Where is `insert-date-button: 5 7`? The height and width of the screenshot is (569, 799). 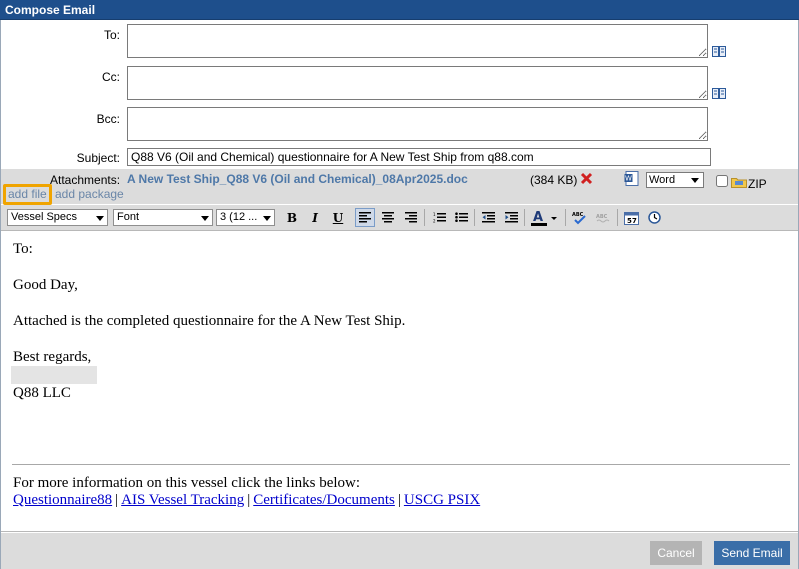
insert-date-button: 5 7 is located at coordinates (631, 217).